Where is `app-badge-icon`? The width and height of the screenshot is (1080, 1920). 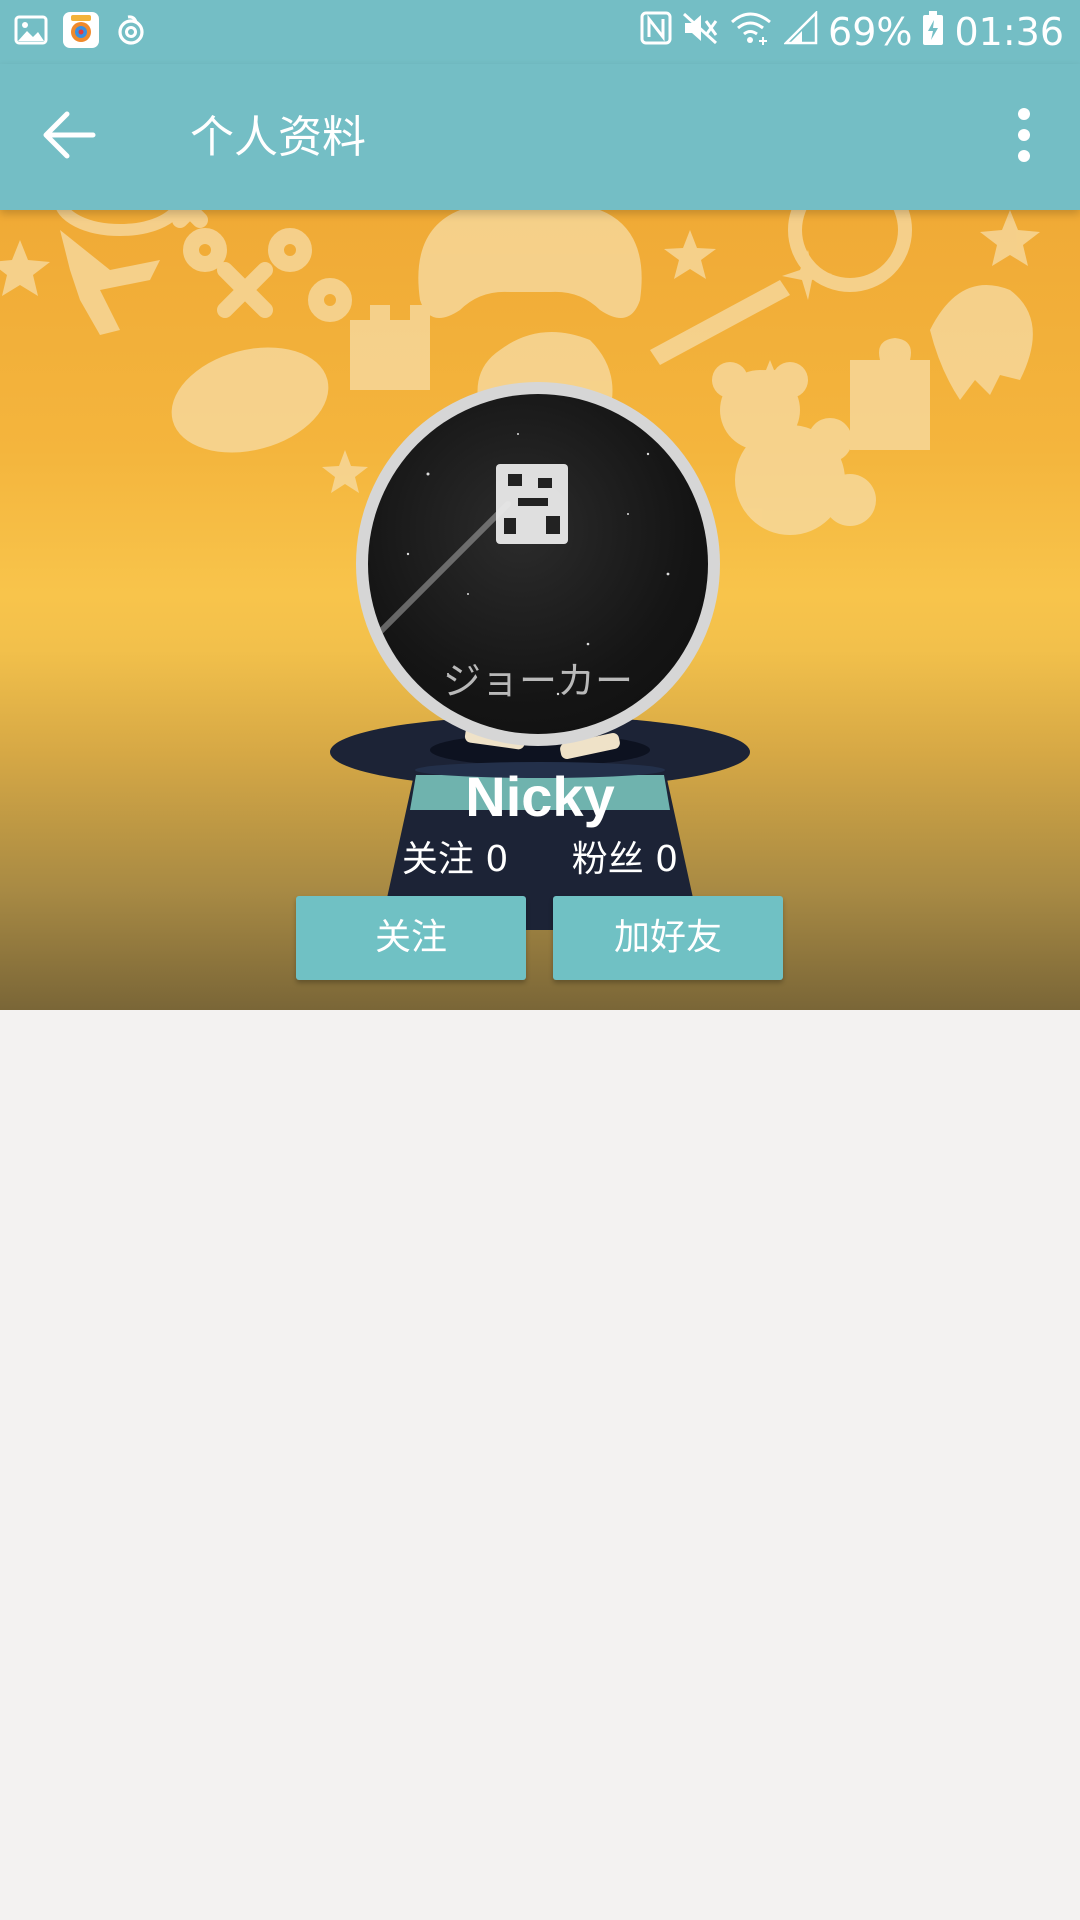
app-badge-icon is located at coordinates (81, 32).